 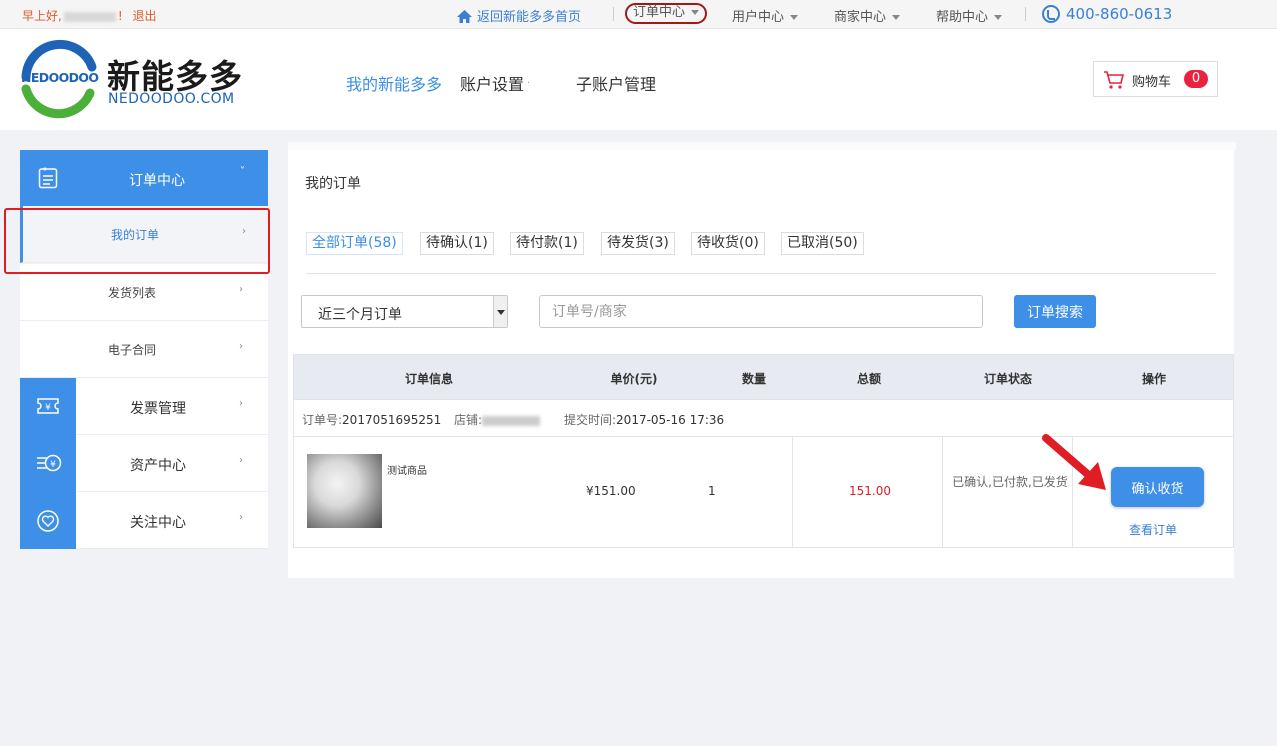 I want to click on confirm-receipt-button: 确认收货, so click(x=1157, y=487).